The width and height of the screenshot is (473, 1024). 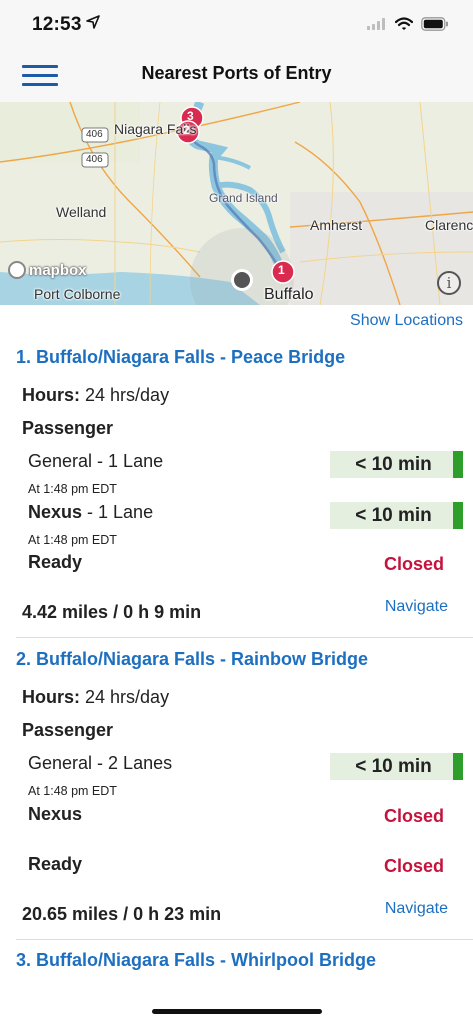 What do you see at coordinates (190, 116) in the screenshot?
I see `marker-3-label: 3` at bounding box center [190, 116].